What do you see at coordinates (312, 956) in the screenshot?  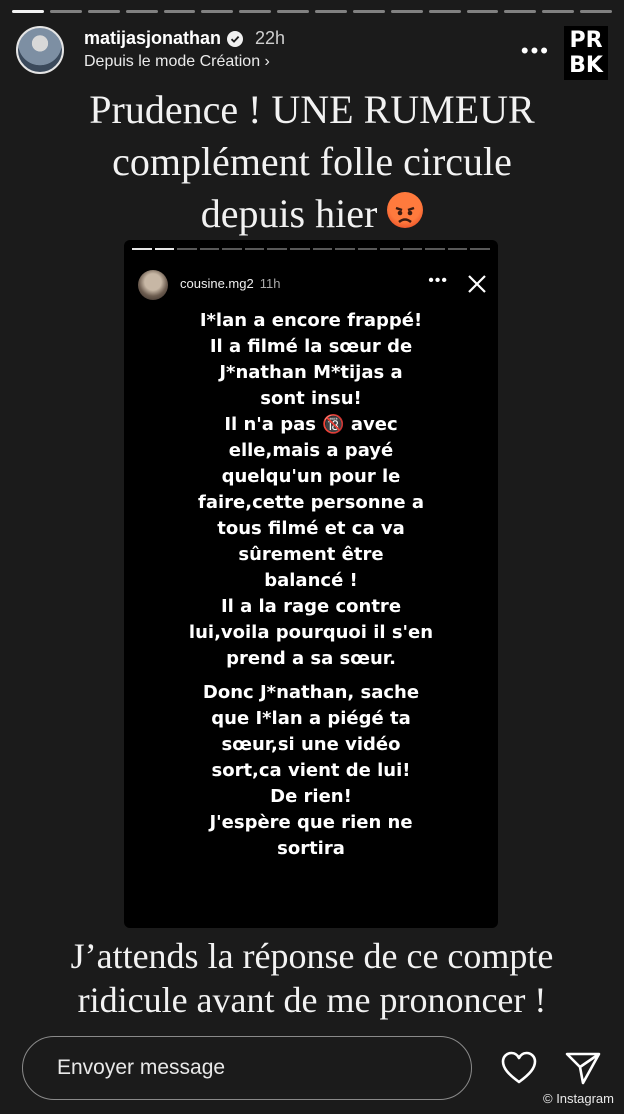 I see `caption-line-1: J’attends la réponse de ce compte` at bounding box center [312, 956].